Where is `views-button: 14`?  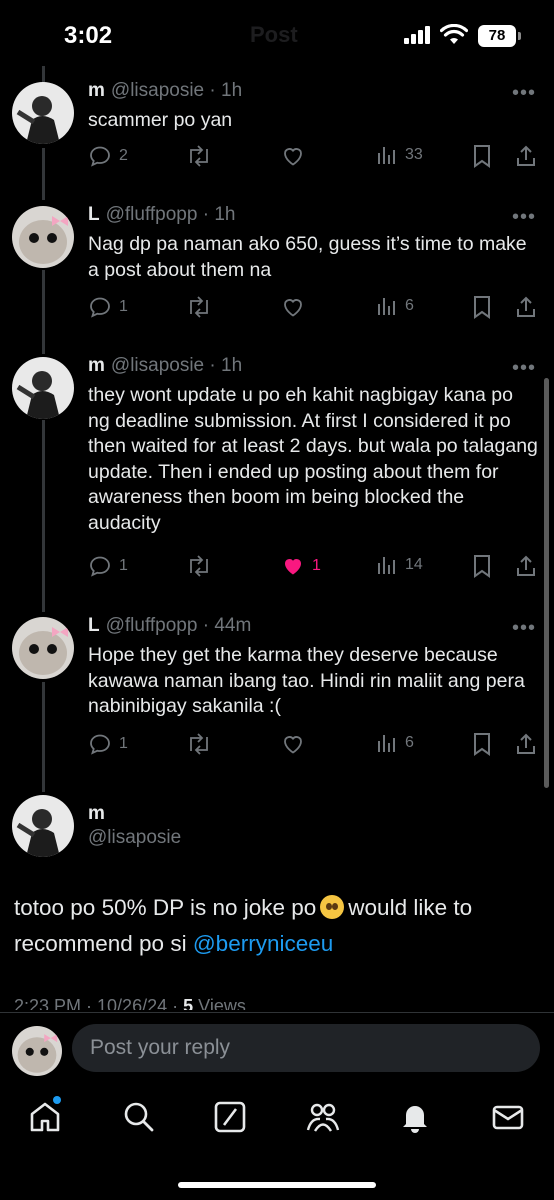 views-button: 14 is located at coordinates (399, 565).